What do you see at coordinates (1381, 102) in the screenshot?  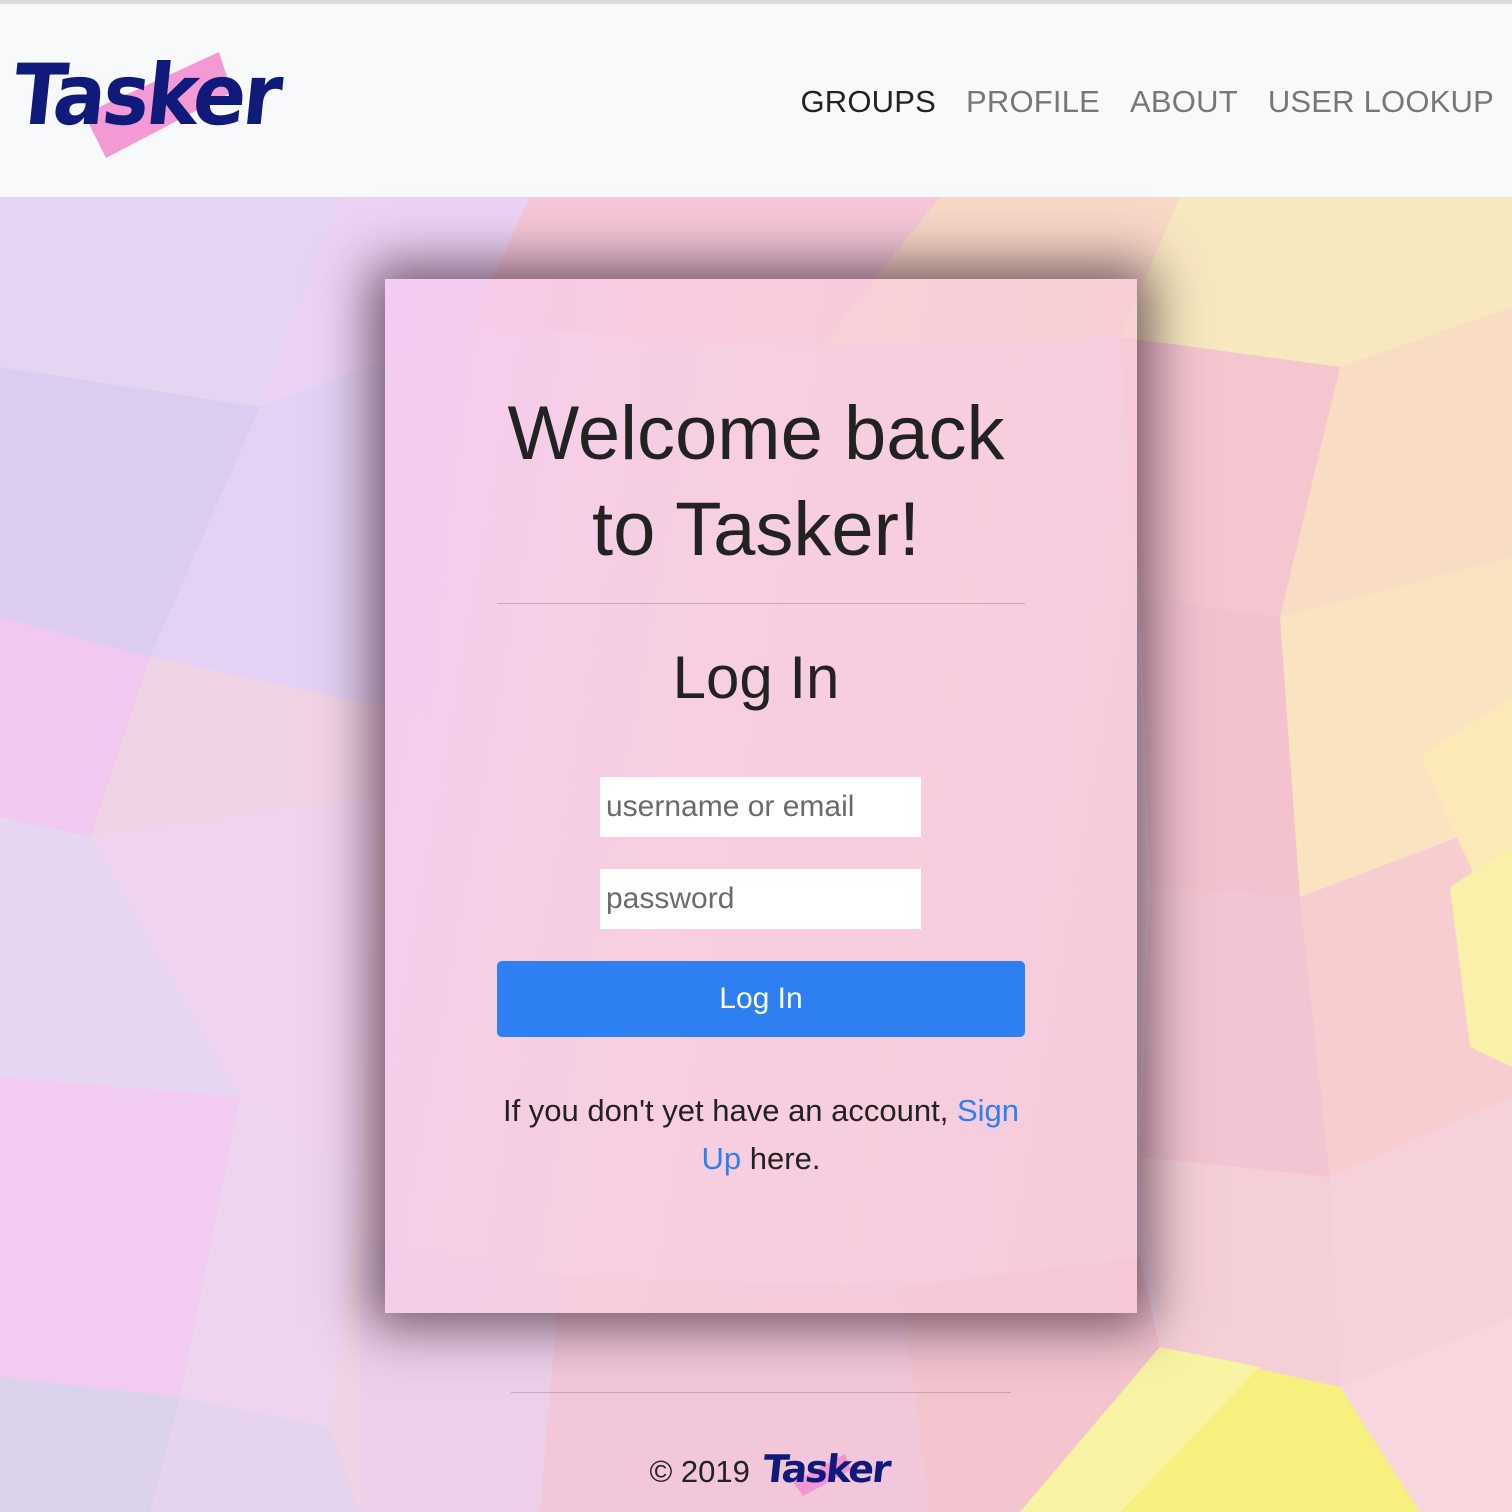 I see `nav-user-lookup: USER LOOKUP` at bounding box center [1381, 102].